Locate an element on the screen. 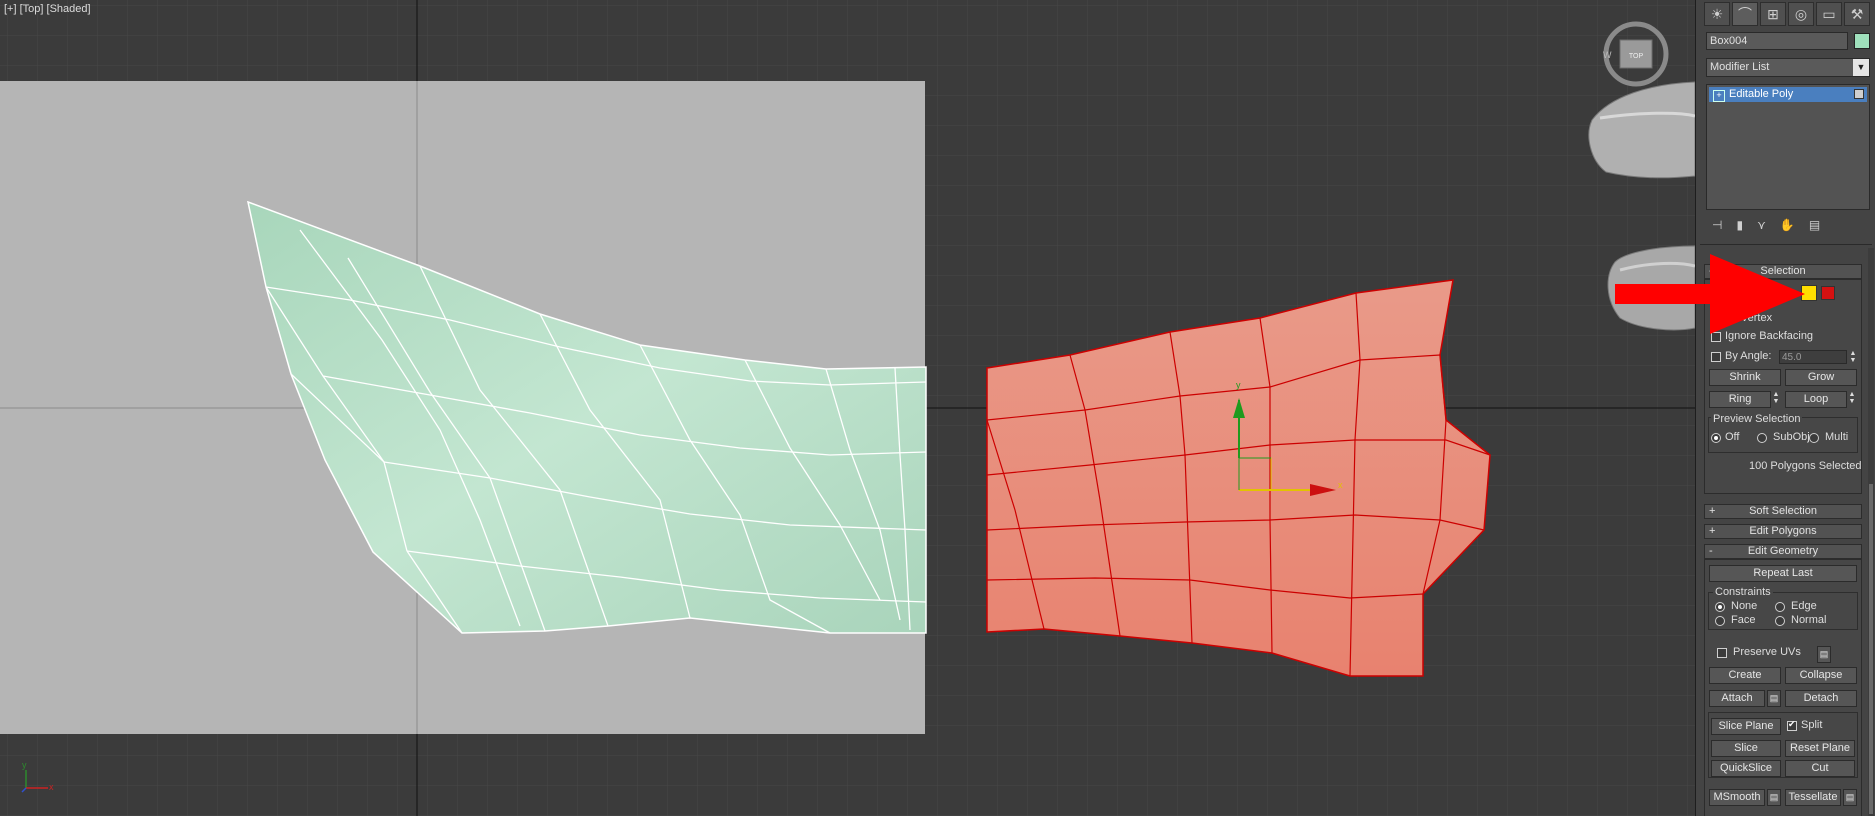  object-color-swatch is located at coordinates (1862, 41).